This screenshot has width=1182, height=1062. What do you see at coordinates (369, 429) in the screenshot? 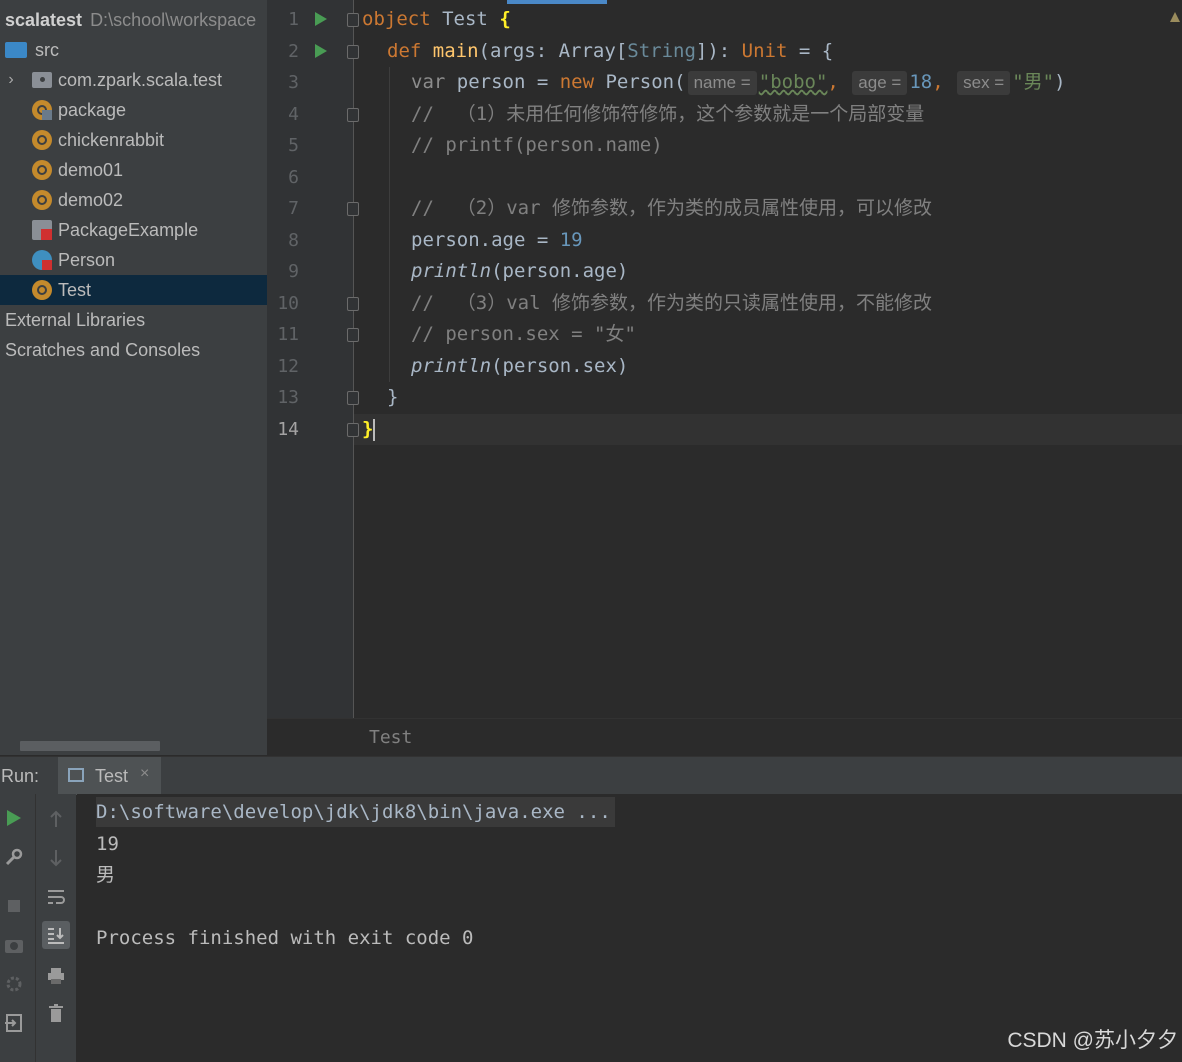
I see `code-line-14: }` at bounding box center [369, 429].